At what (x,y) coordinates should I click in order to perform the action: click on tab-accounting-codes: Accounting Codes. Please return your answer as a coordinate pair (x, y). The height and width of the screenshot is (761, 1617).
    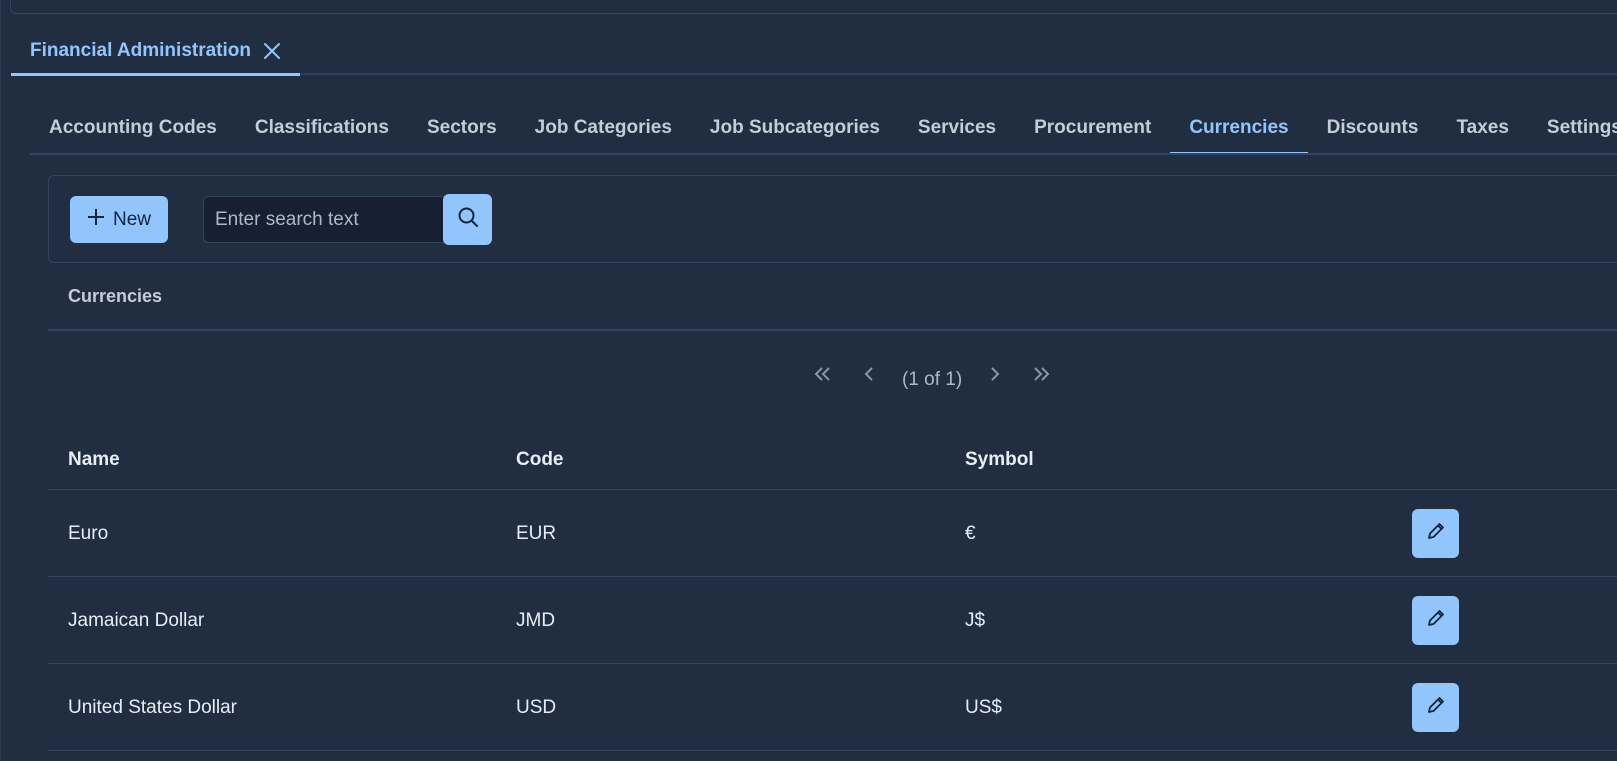
    Looking at the image, I should click on (133, 129).